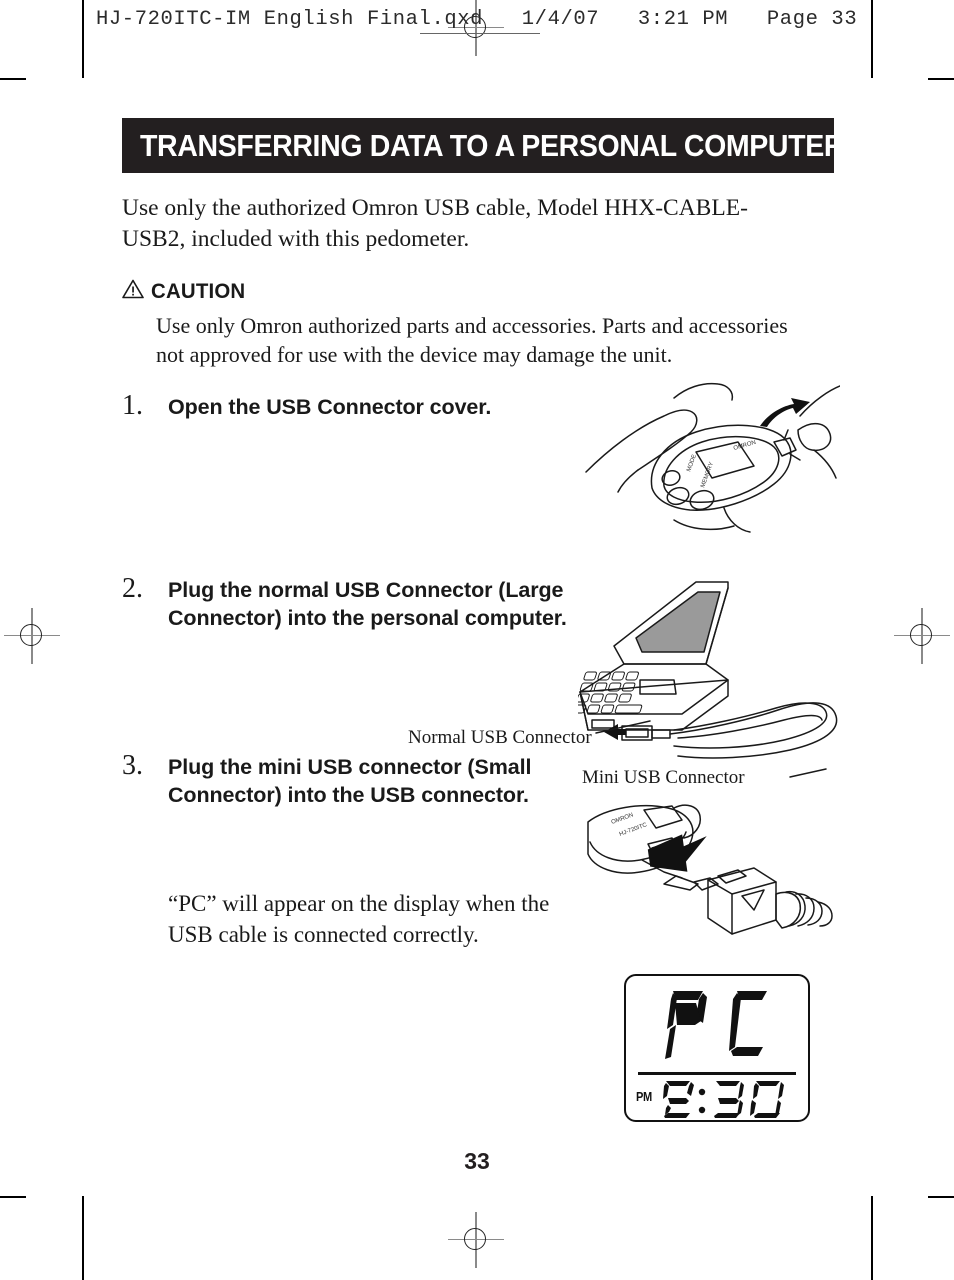  I want to click on trim-mark-bottom-right-horizontal, so click(941, 1197).